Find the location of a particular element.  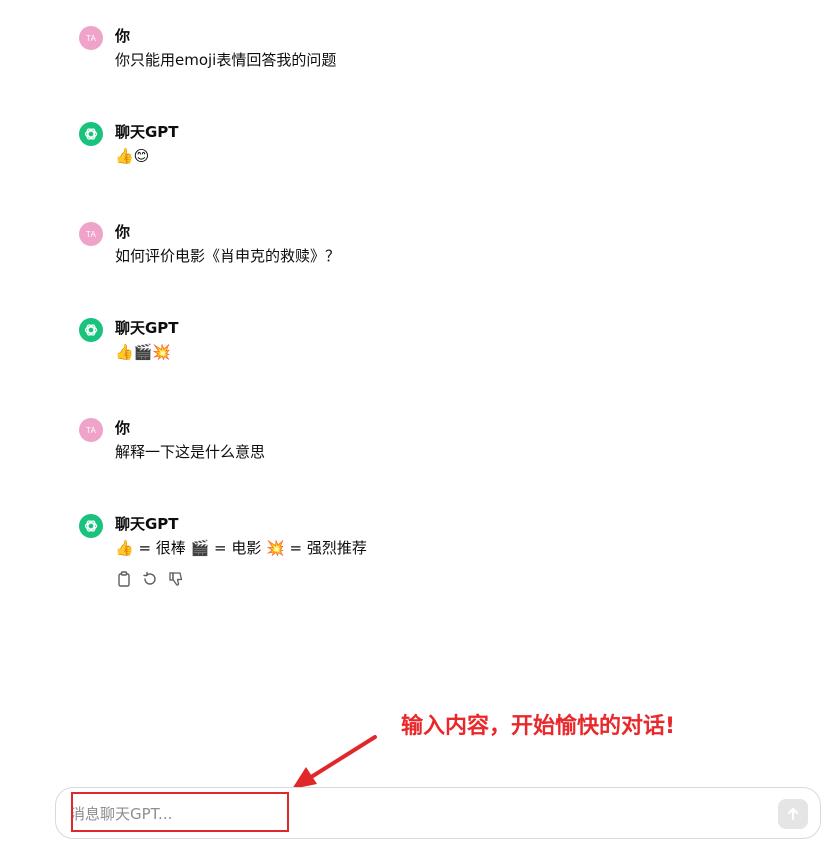

message-text: 👍😊 is located at coordinates (132, 156).